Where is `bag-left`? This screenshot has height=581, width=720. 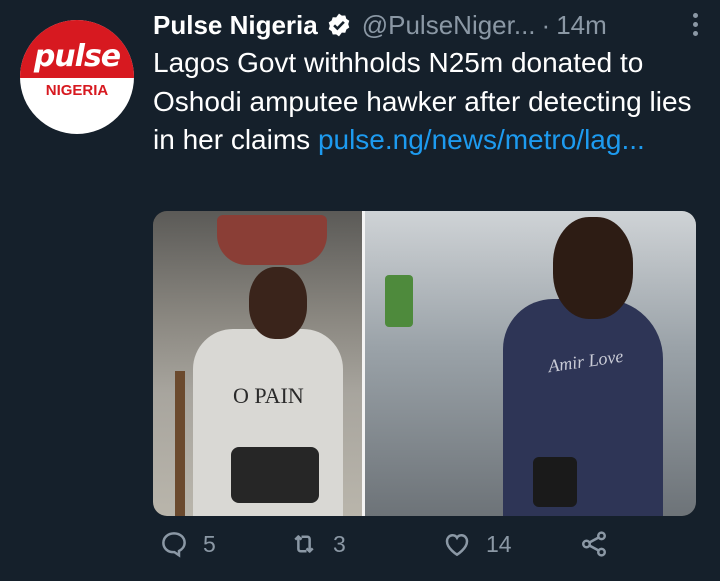
bag-left is located at coordinates (275, 475).